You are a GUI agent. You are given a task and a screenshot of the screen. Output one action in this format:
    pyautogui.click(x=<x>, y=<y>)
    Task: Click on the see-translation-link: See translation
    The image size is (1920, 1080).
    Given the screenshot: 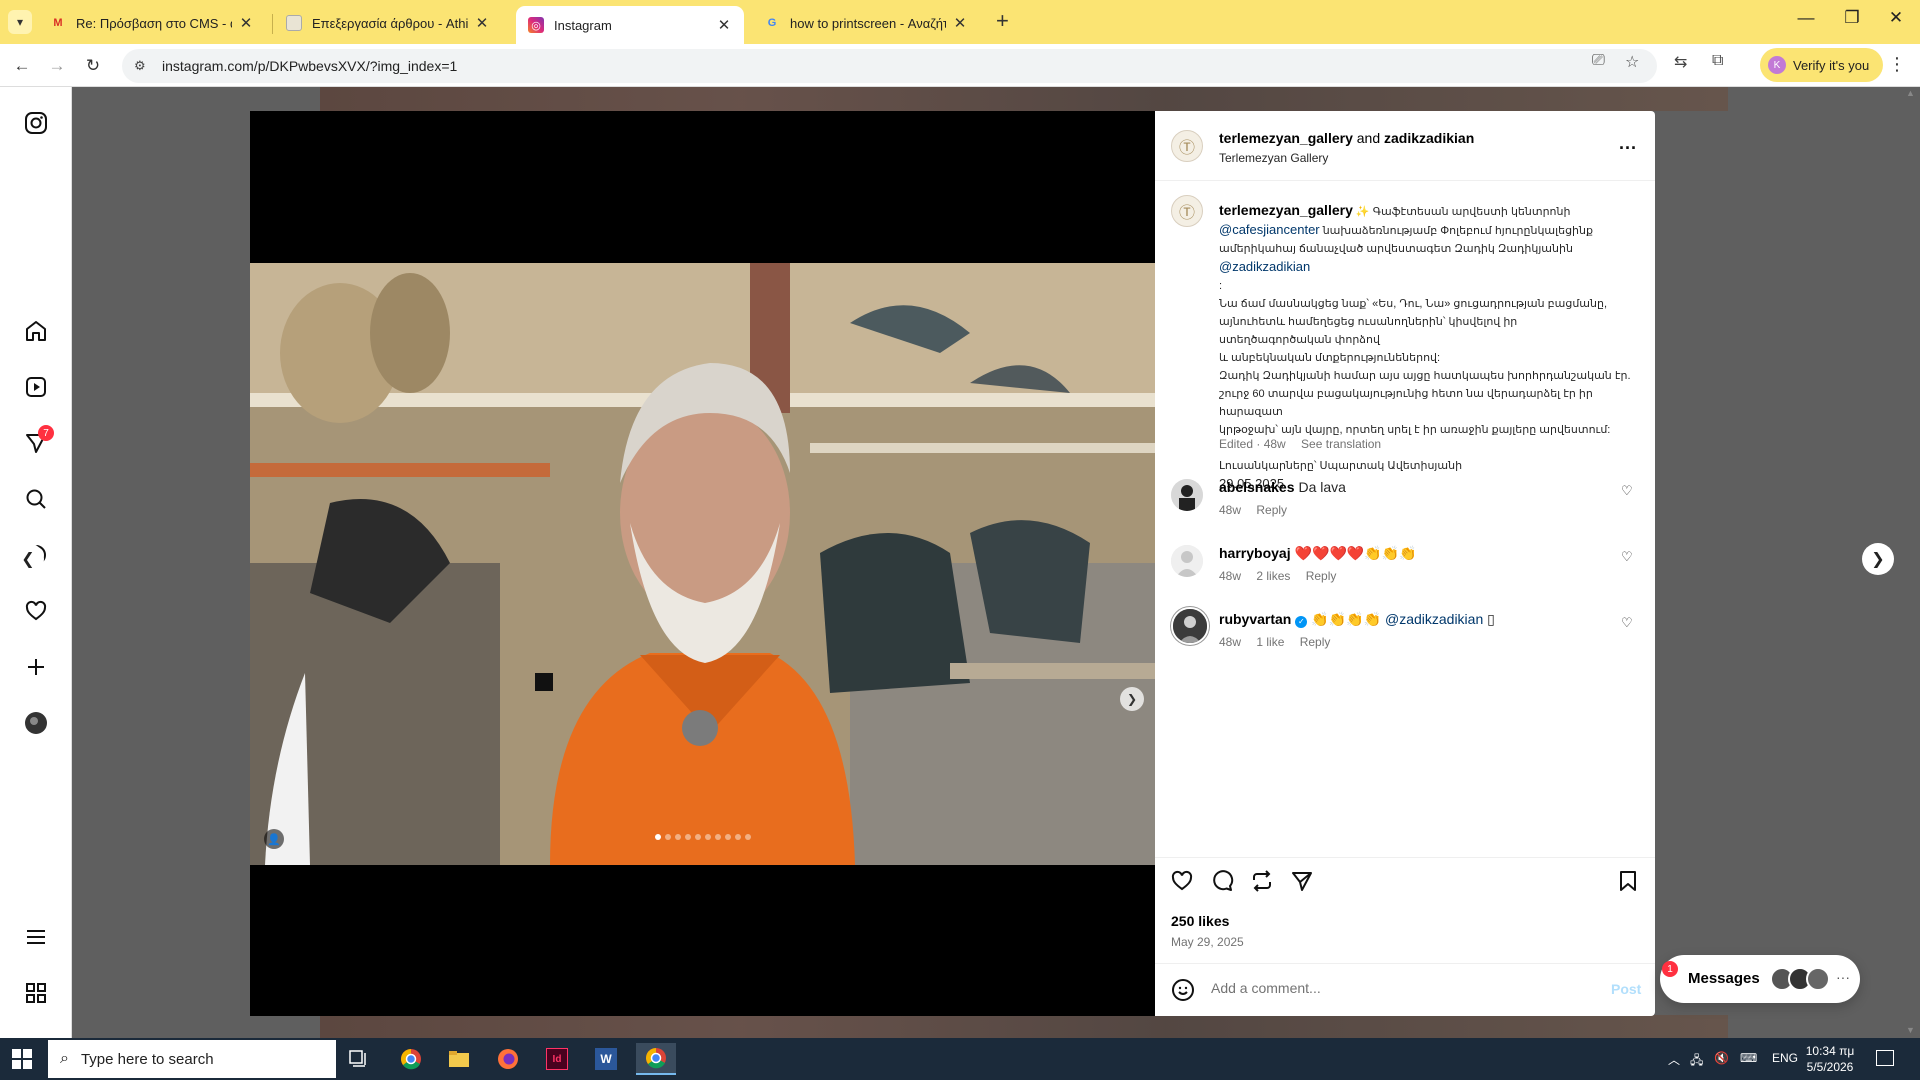 What is the action you would take?
    pyautogui.click(x=1341, y=444)
    